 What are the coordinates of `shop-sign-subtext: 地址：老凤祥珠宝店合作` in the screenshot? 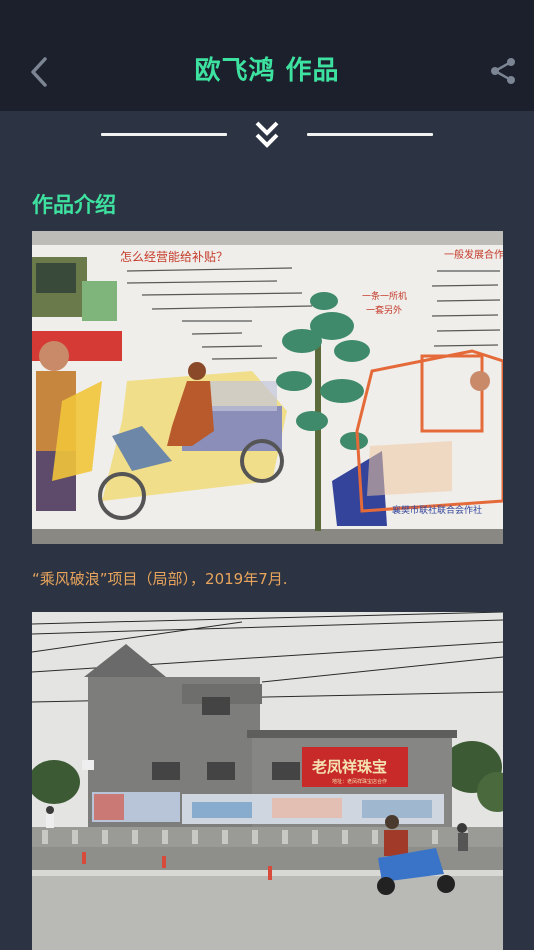 It's located at (359, 781).